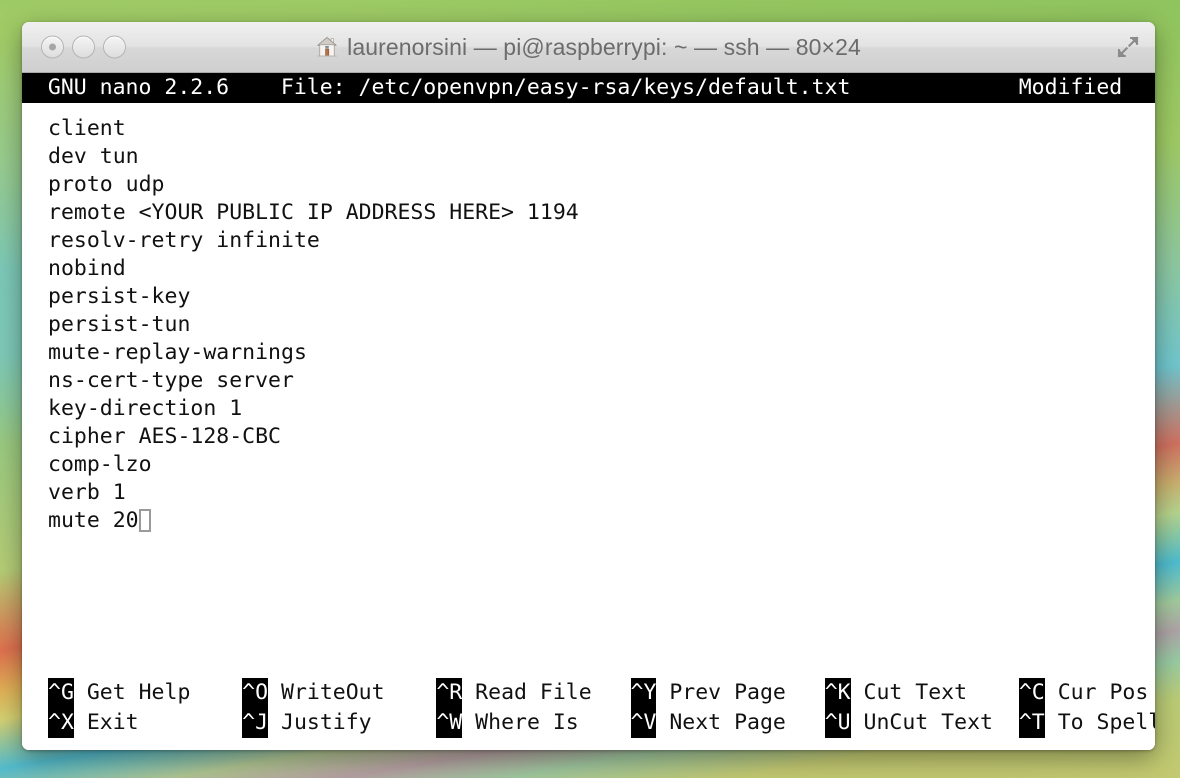  What do you see at coordinates (144, 520) in the screenshot?
I see `text-cursor` at bounding box center [144, 520].